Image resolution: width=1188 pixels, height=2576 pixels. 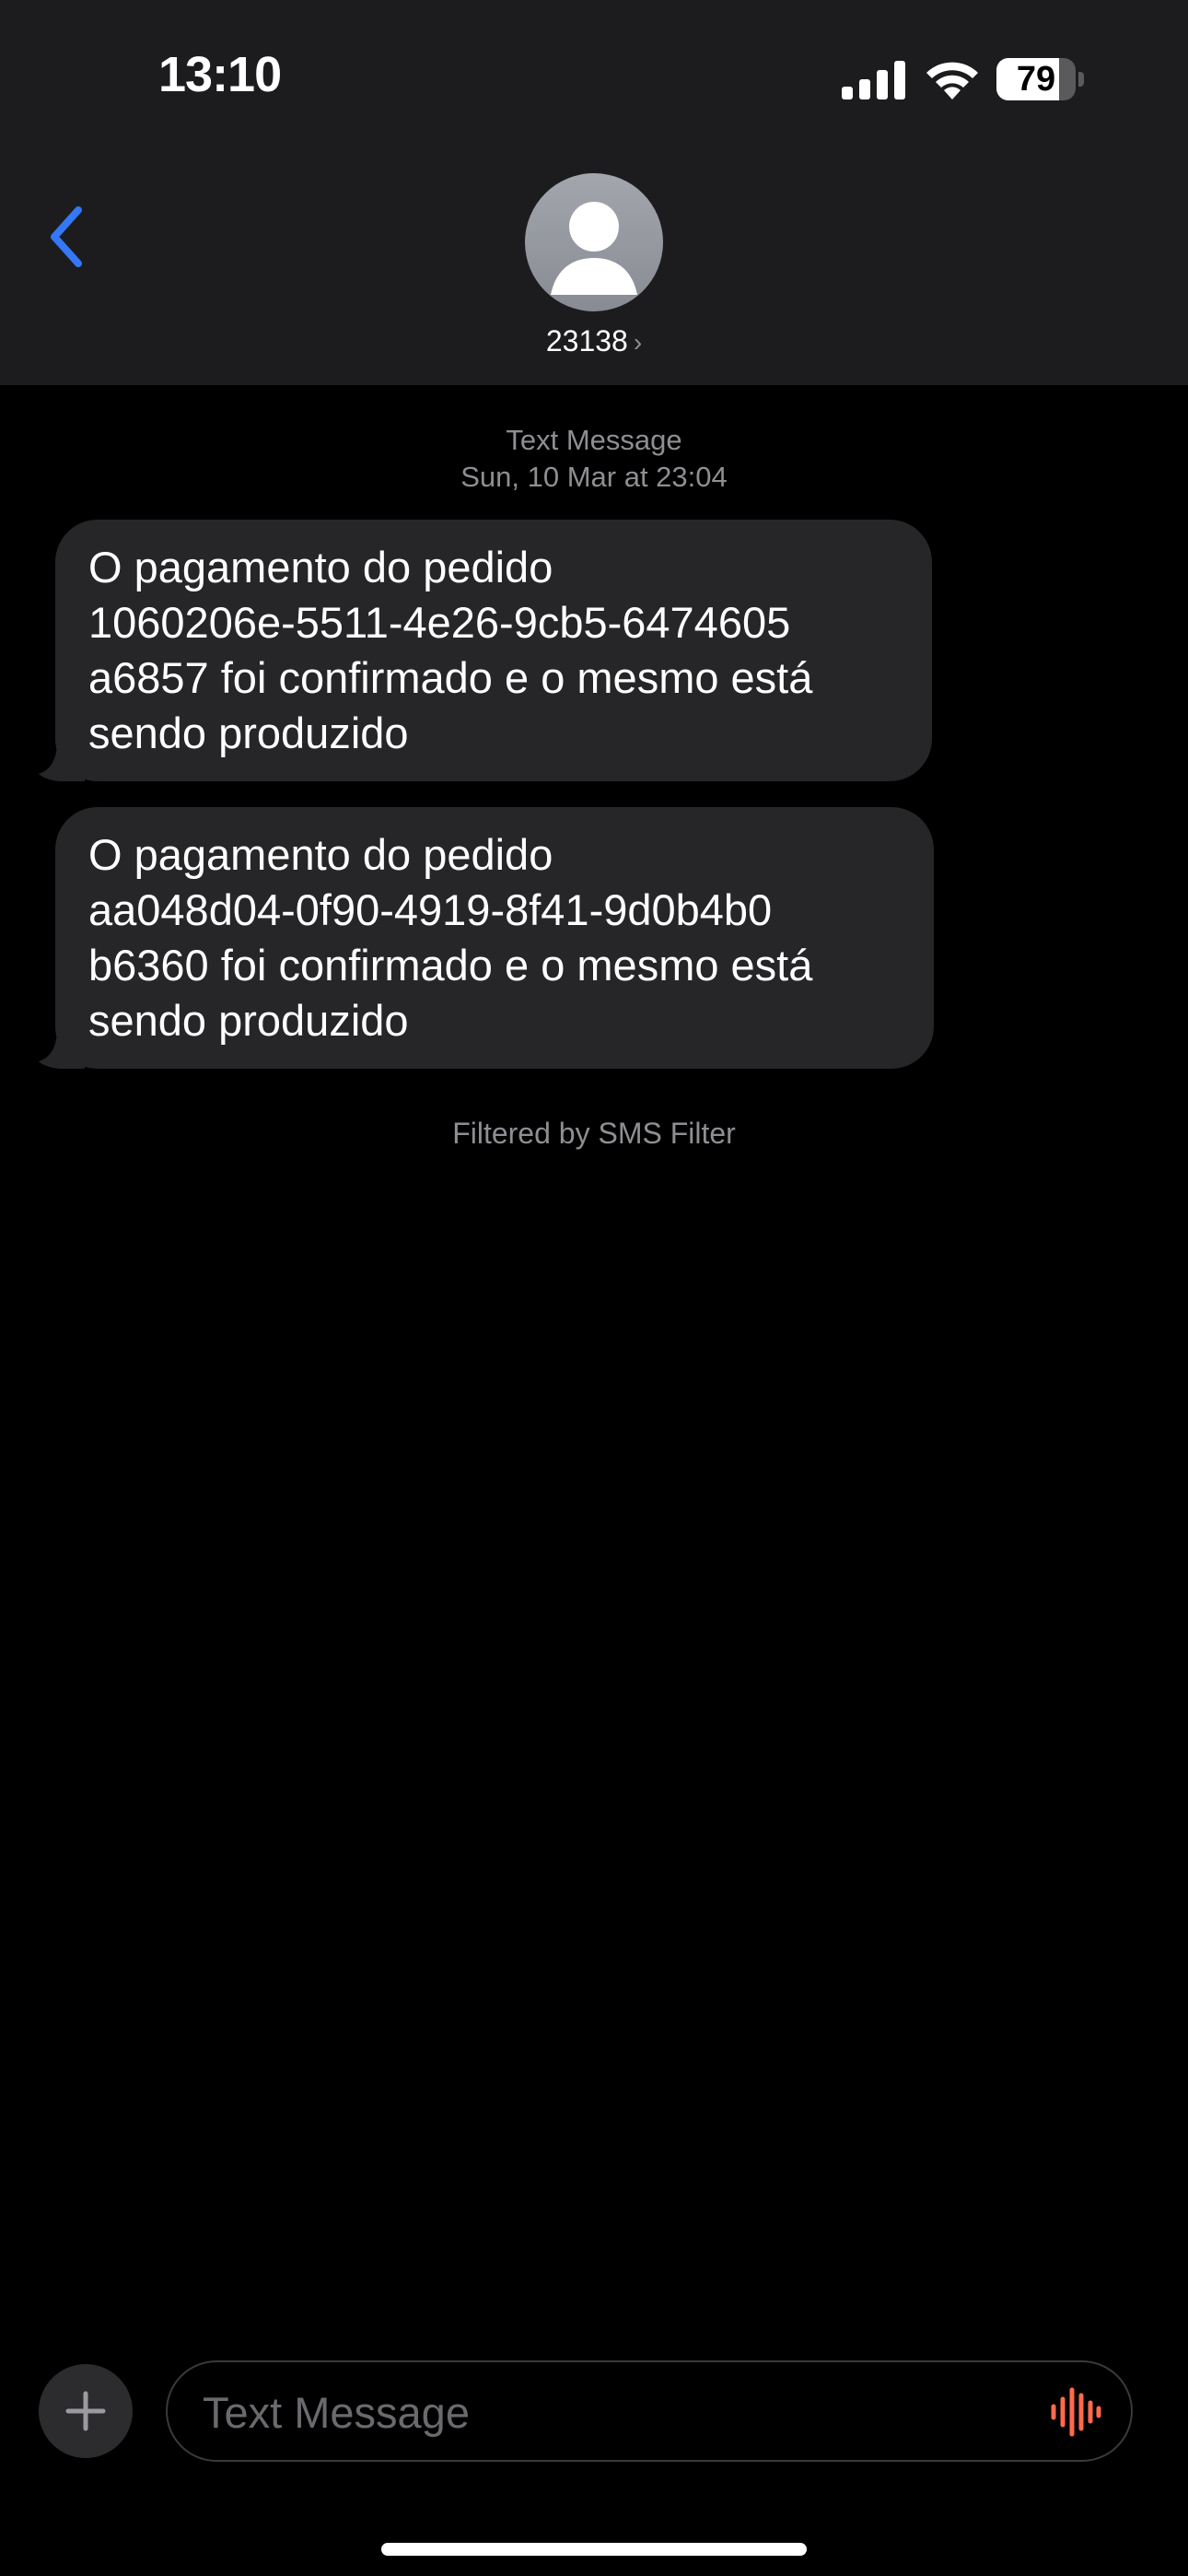 I want to click on battery-icon: 79, so click(x=1040, y=79).